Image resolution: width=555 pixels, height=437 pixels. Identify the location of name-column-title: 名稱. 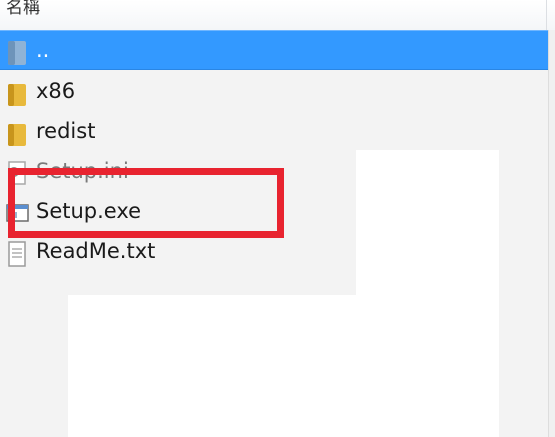
(23, 9).